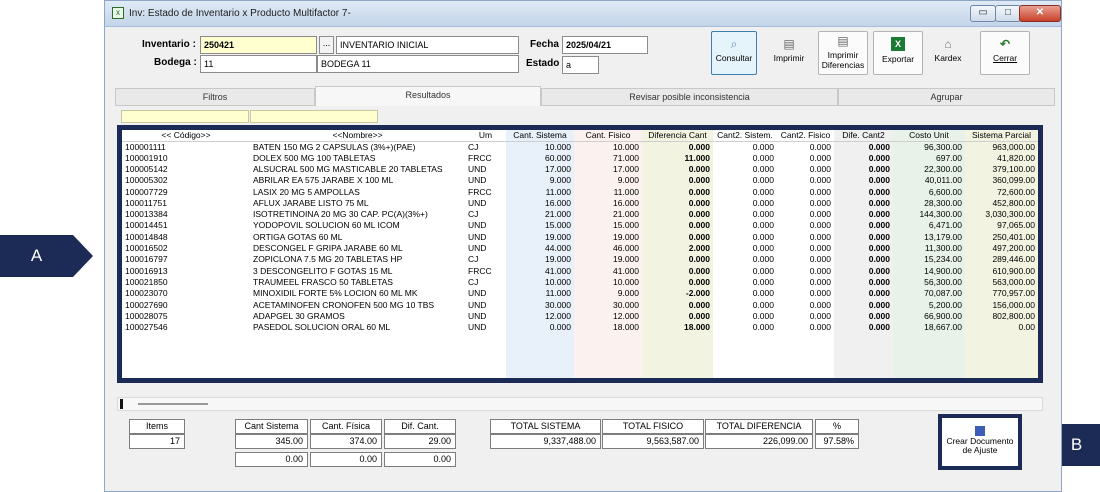 The image size is (1100, 492). Describe the element at coordinates (186, 214) in the screenshot. I see `cell-codigo: 100013384` at that location.